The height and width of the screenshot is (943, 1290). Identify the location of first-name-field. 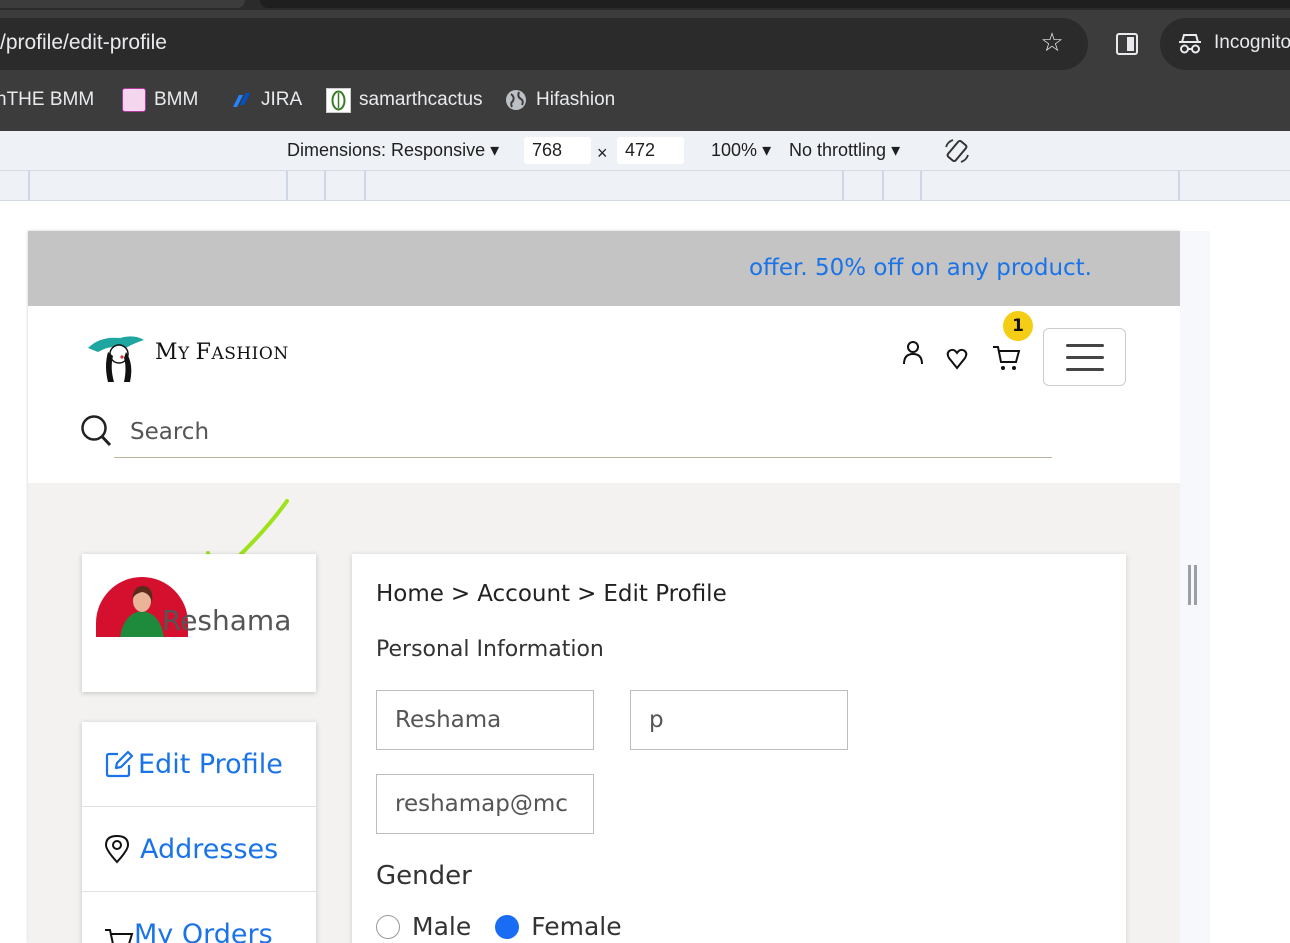
(485, 720).